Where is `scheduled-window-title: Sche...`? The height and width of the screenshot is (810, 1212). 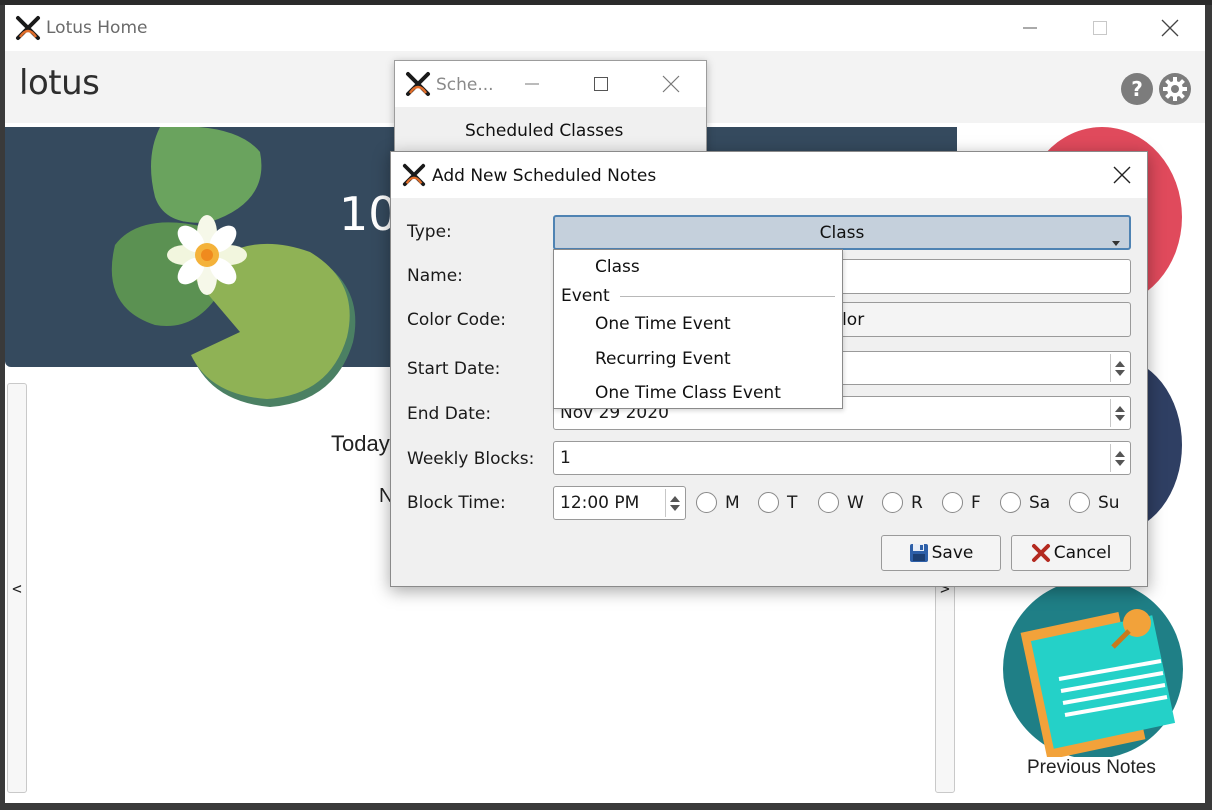 scheduled-window-title: Sche... is located at coordinates (465, 85).